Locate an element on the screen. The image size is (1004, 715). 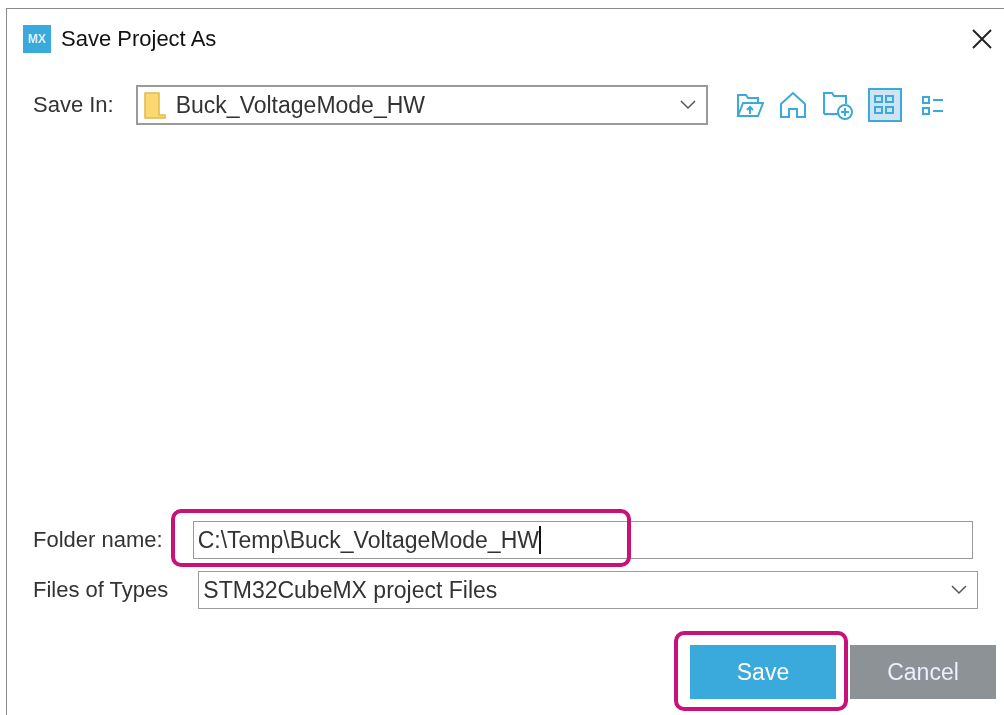
close-icon is located at coordinates (982, 39).